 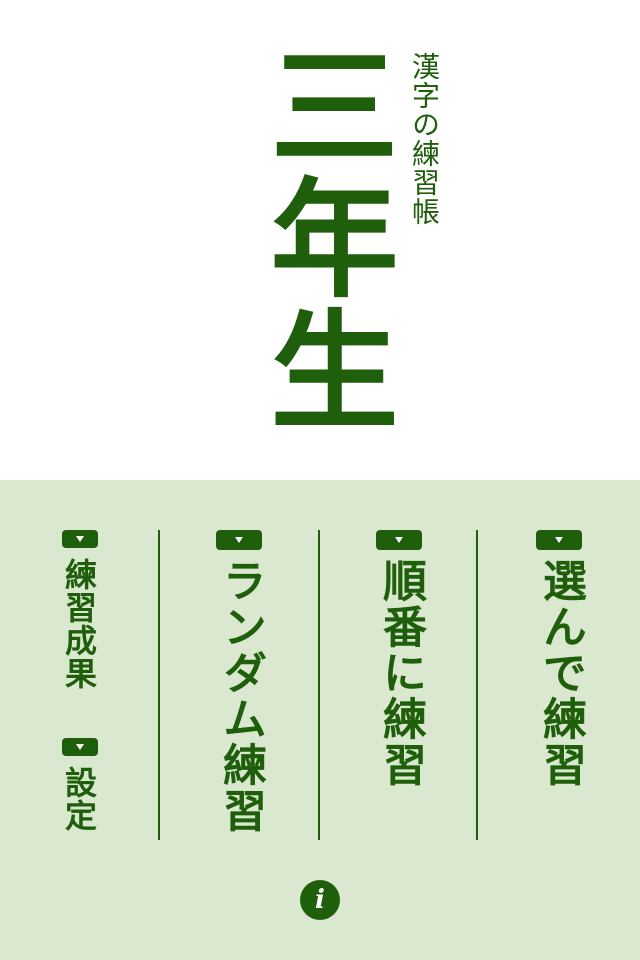 I want to click on menu-results: 練習成果, so click(x=80, y=620).